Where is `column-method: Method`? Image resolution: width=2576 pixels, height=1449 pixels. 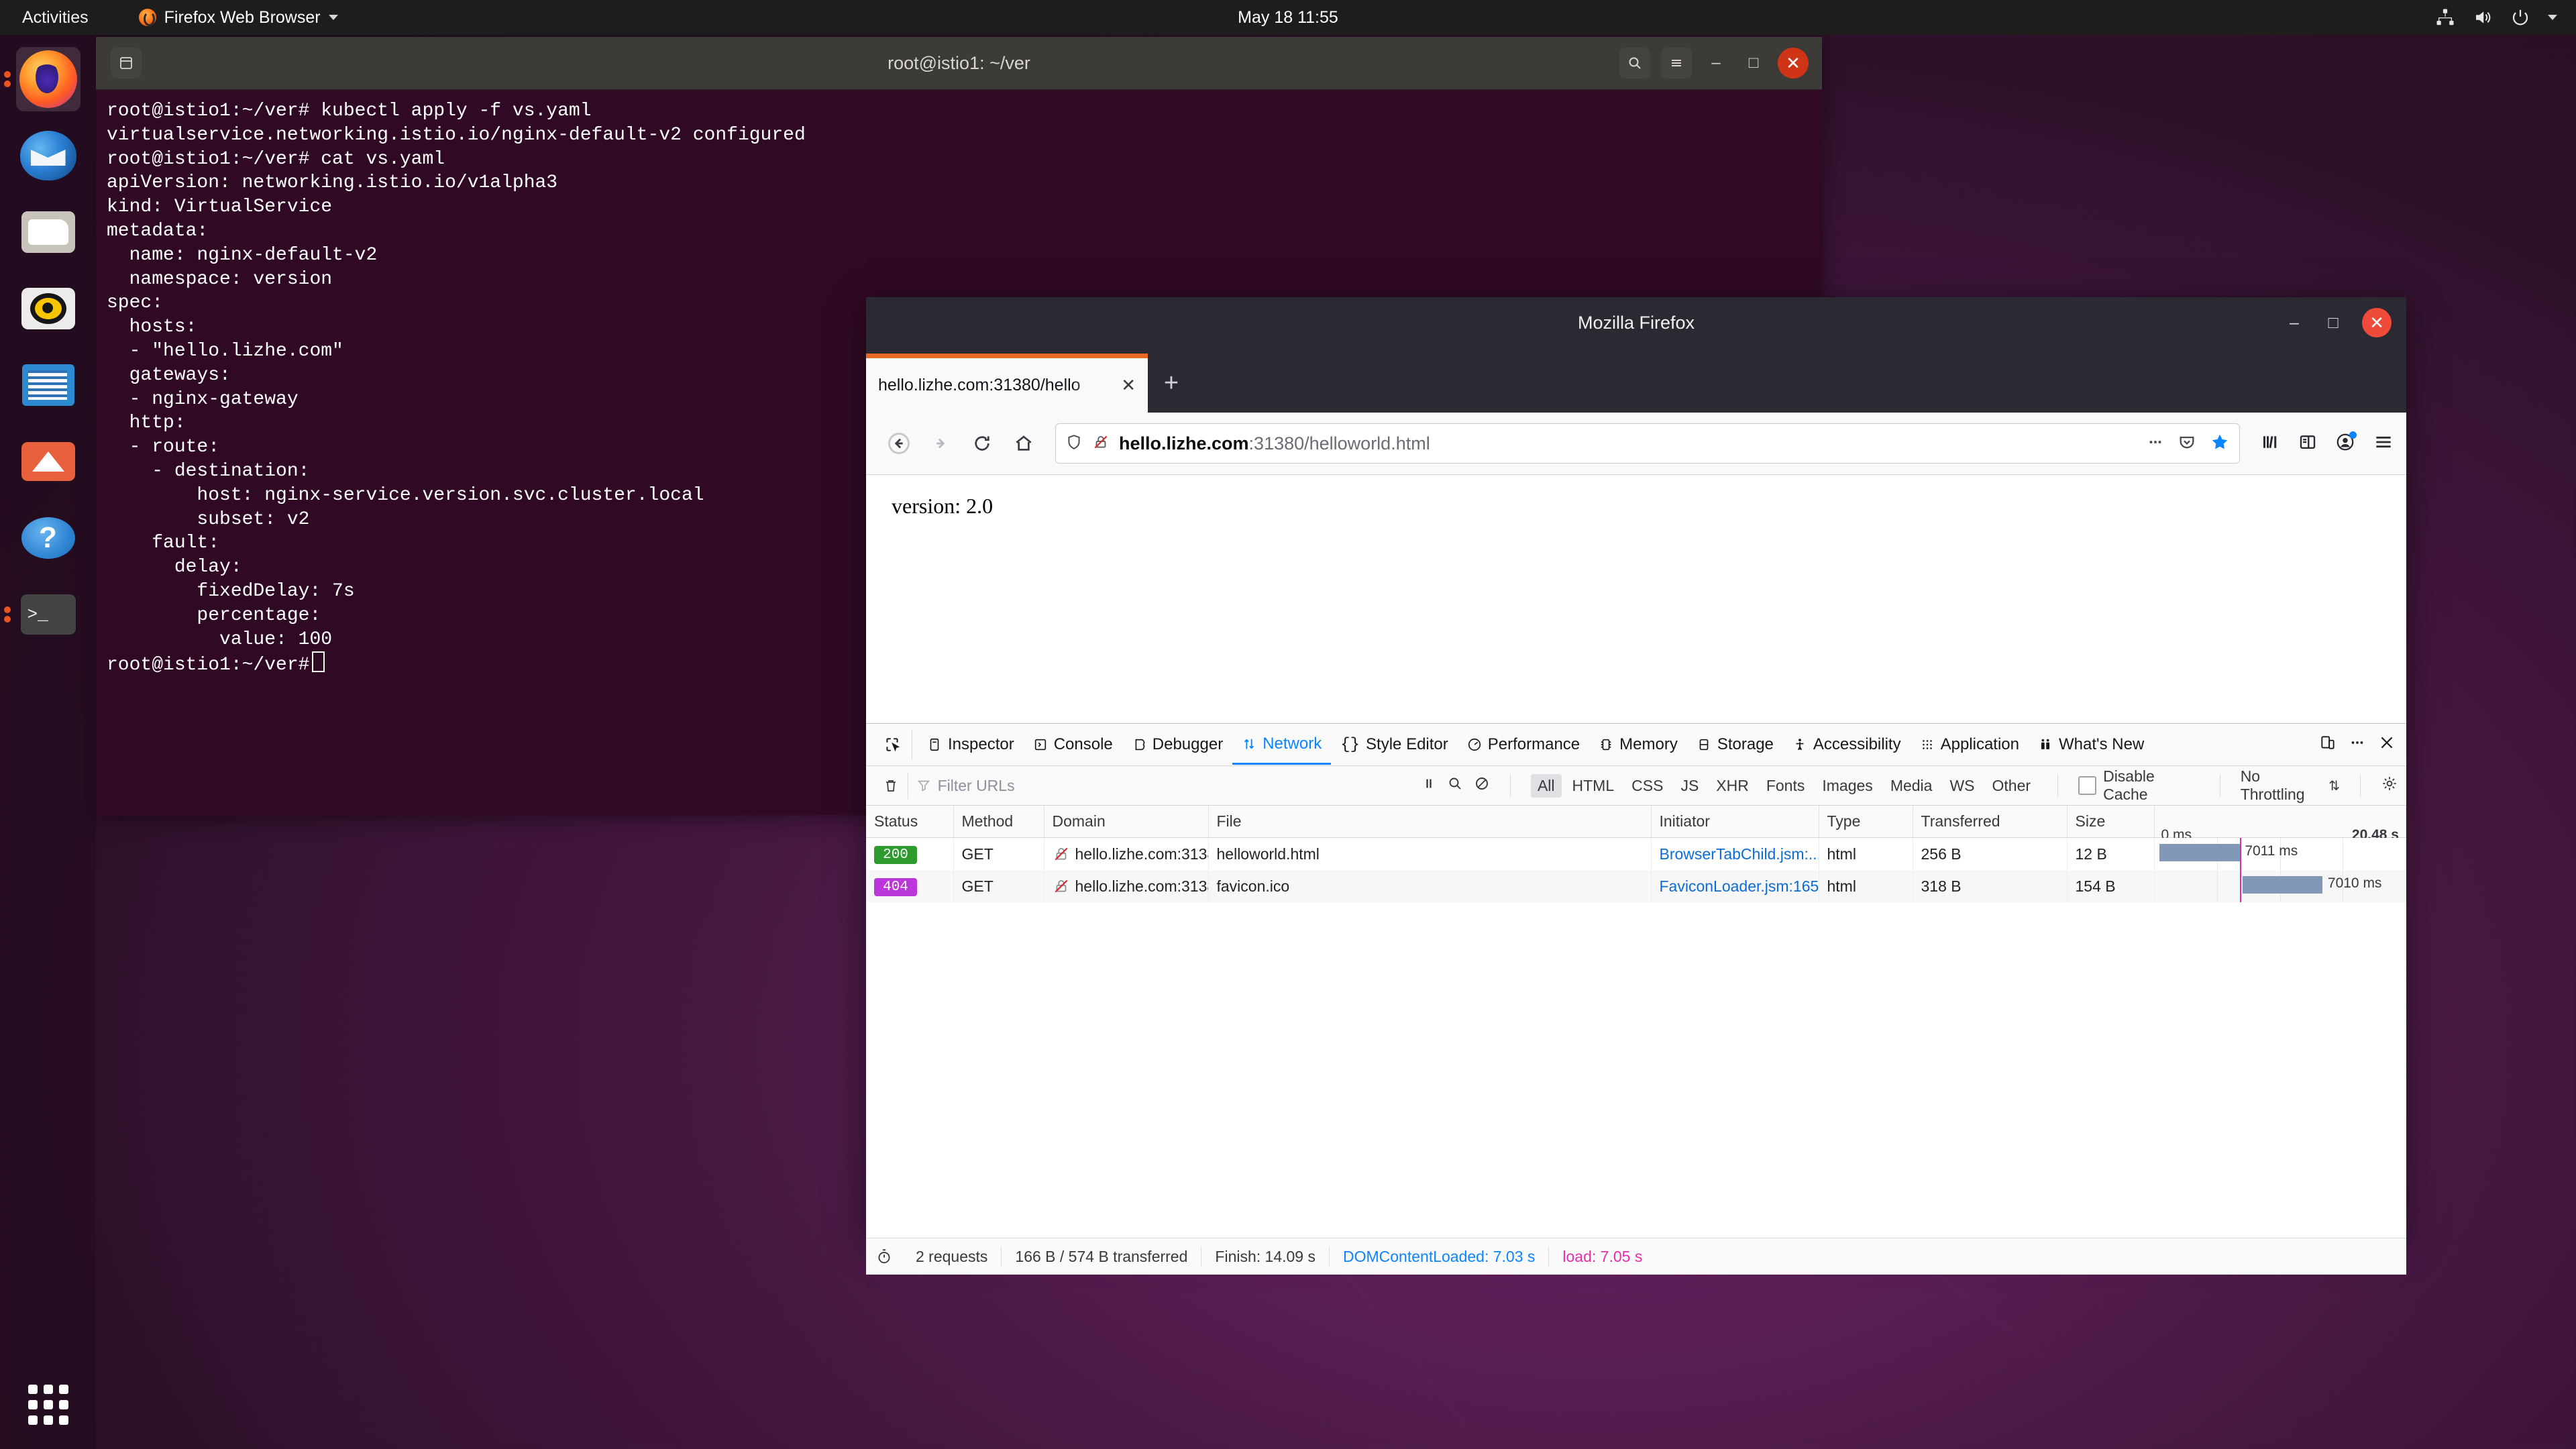
column-method: Method is located at coordinates (998, 822).